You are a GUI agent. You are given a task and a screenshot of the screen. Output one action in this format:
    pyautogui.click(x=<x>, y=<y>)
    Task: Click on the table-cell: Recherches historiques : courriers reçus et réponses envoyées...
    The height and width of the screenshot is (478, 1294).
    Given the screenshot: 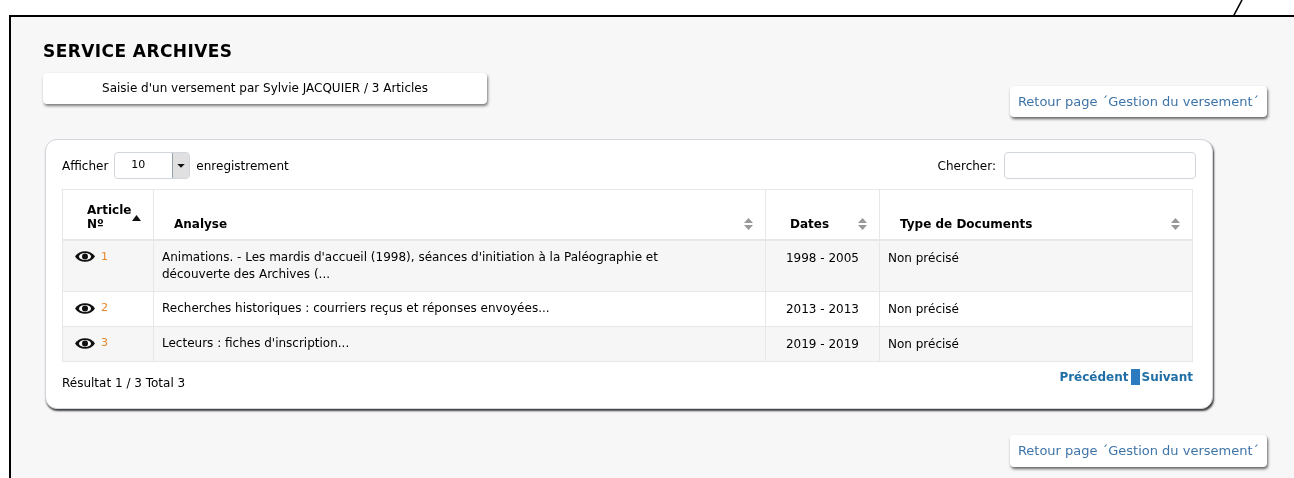 What is the action you would take?
    pyautogui.click(x=459, y=309)
    